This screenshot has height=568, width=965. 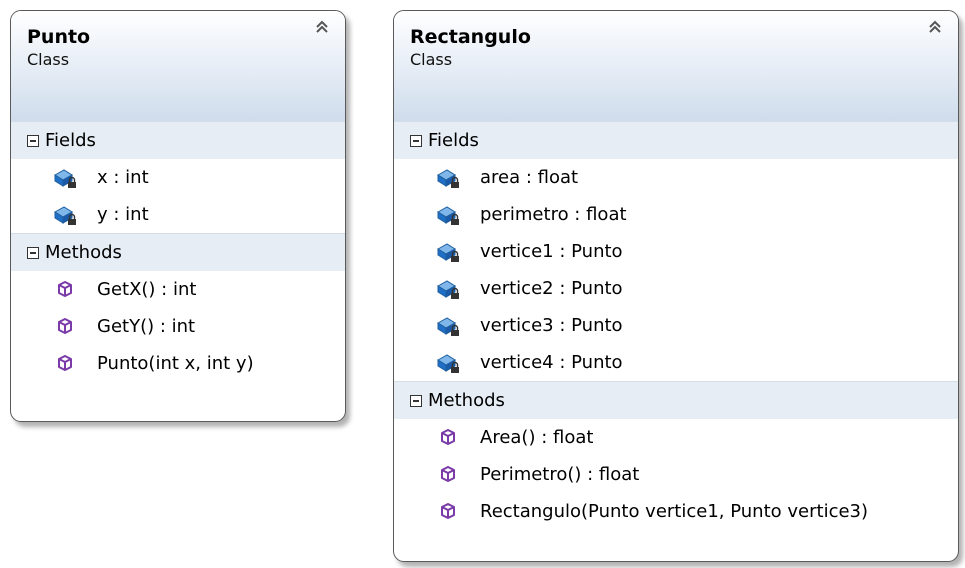 I want to click on method-item: GetX() : int, so click(x=178, y=289).